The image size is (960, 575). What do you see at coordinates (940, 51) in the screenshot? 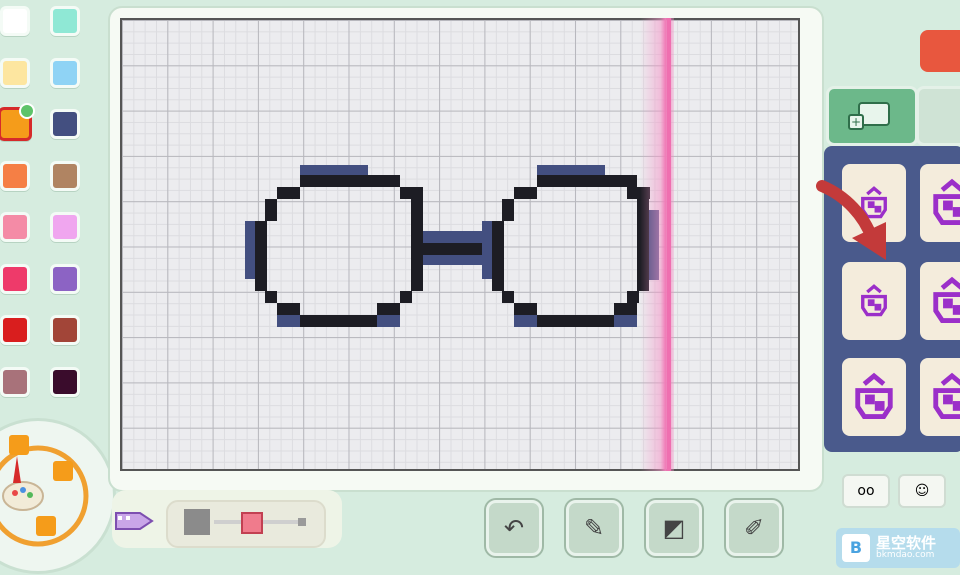
I see `top-right-button` at bounding box center [940, 51].